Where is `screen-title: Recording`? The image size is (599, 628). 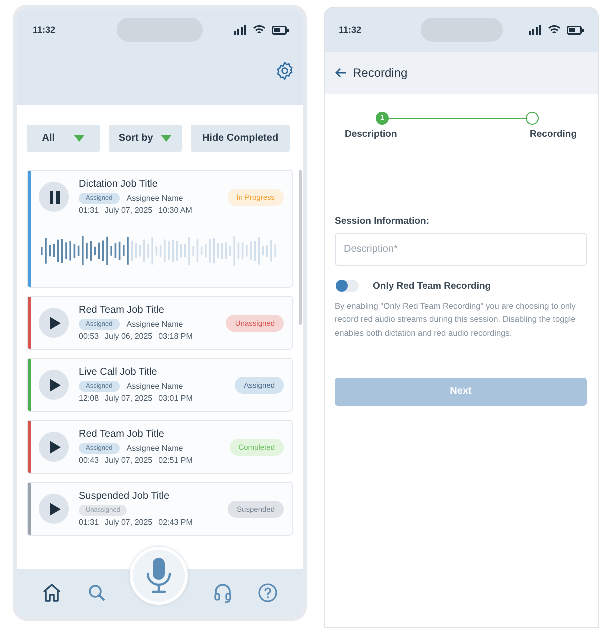 screen-title: Recording is located at coordinates (380, 73).